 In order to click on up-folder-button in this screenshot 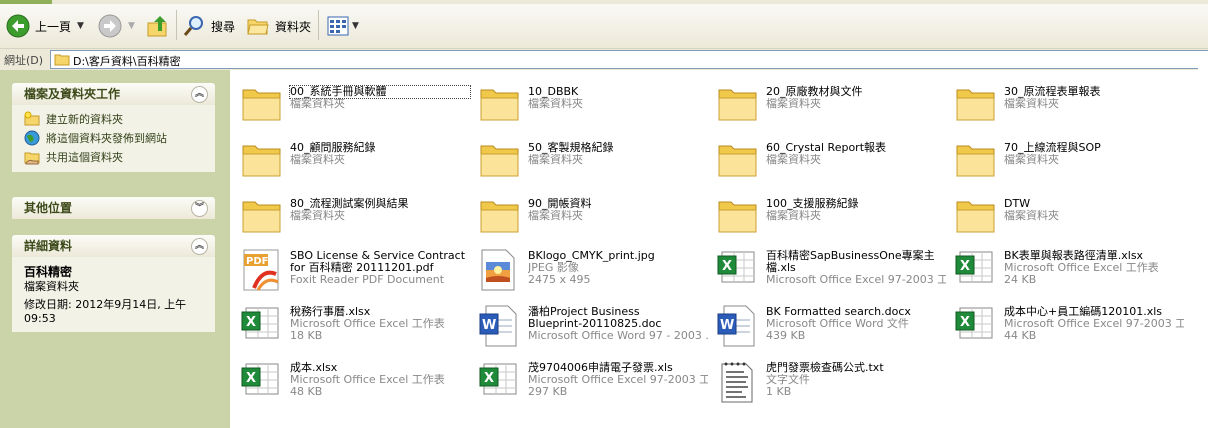, I will do `click(158, 26)`.